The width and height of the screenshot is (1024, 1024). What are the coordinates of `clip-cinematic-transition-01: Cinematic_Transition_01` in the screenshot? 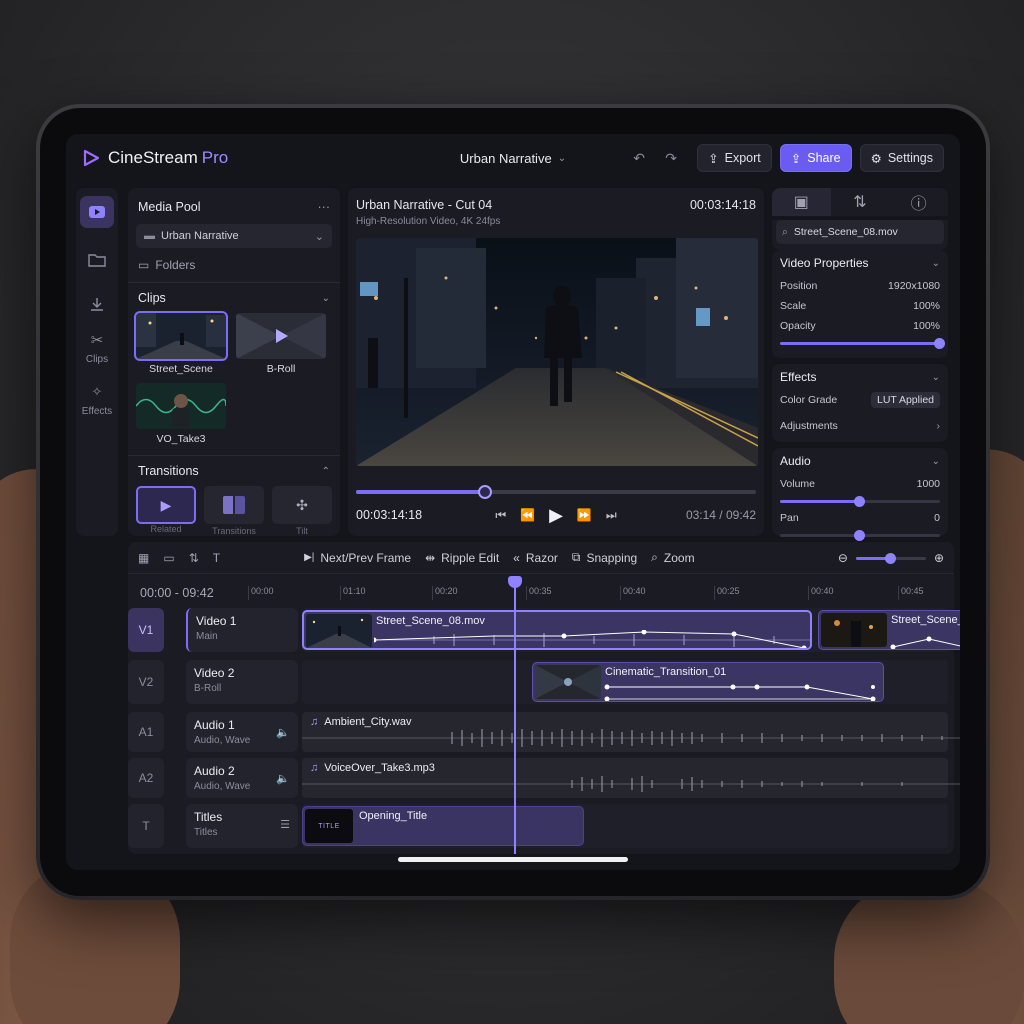 It's located at (708, 682).